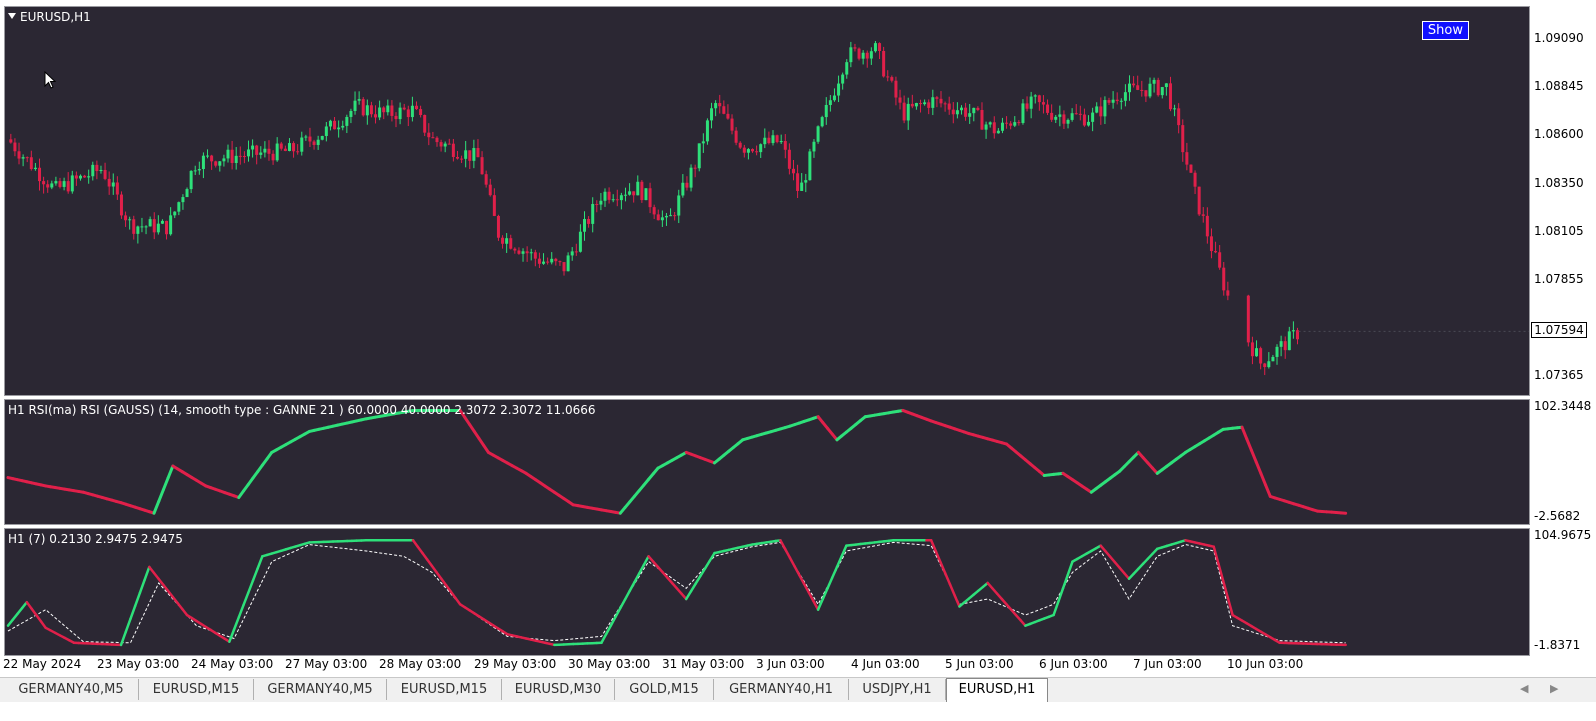 The height and width of the screenshot is (721, 1596). I want to click on oscillator-axis: 104.9675 -1.8371, so click(1563, 592).